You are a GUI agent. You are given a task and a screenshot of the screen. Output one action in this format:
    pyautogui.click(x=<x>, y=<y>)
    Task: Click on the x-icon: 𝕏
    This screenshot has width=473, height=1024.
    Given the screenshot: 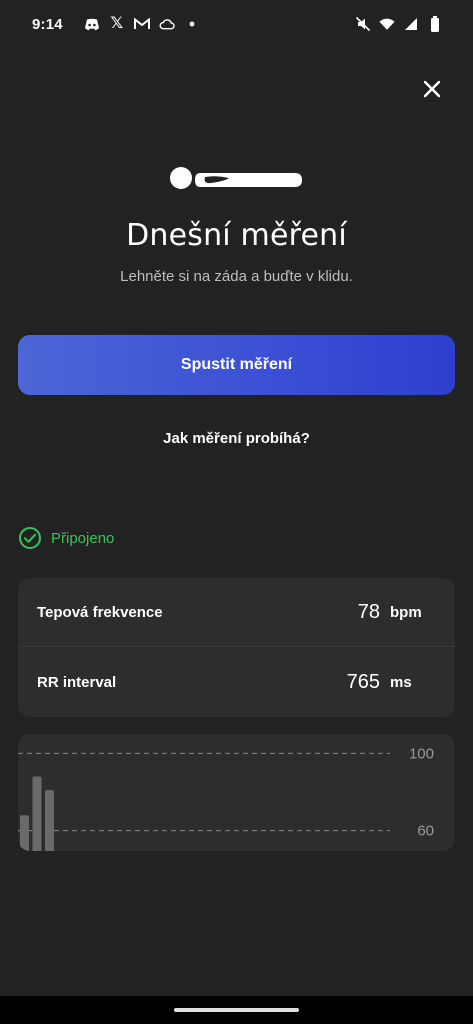 What is the action you would take?
    pyautogui.click(x=117, y=23)
    